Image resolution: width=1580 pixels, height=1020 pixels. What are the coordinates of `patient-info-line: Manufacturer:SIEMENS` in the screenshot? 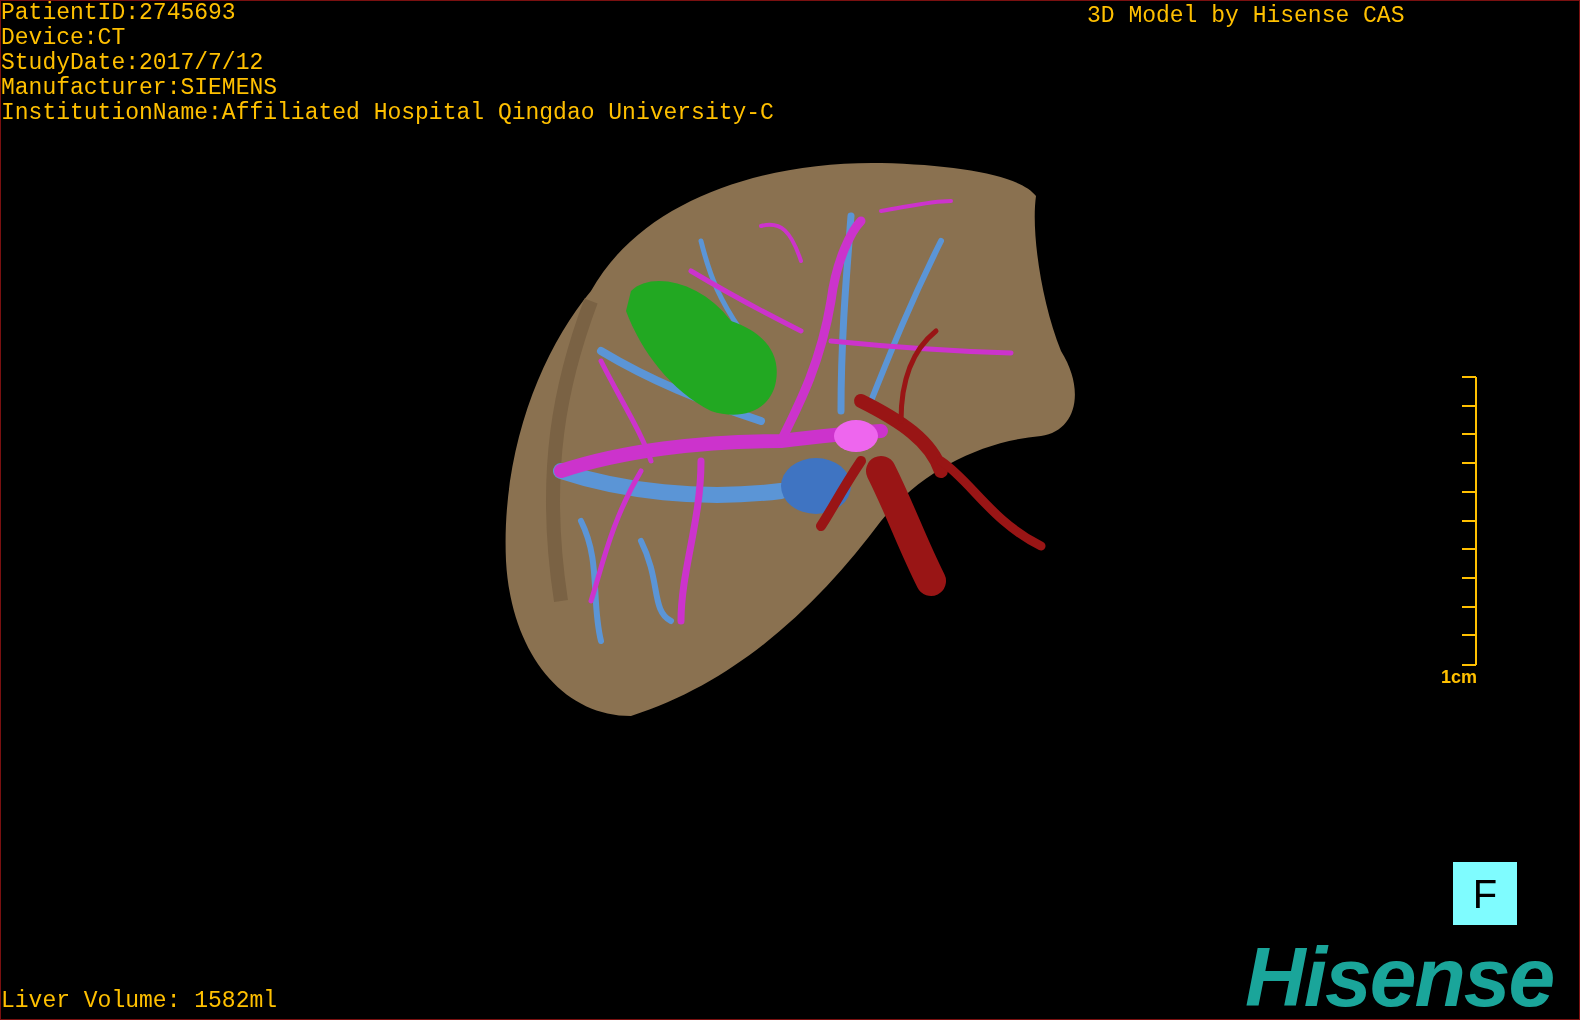 It's located at (140, 88).